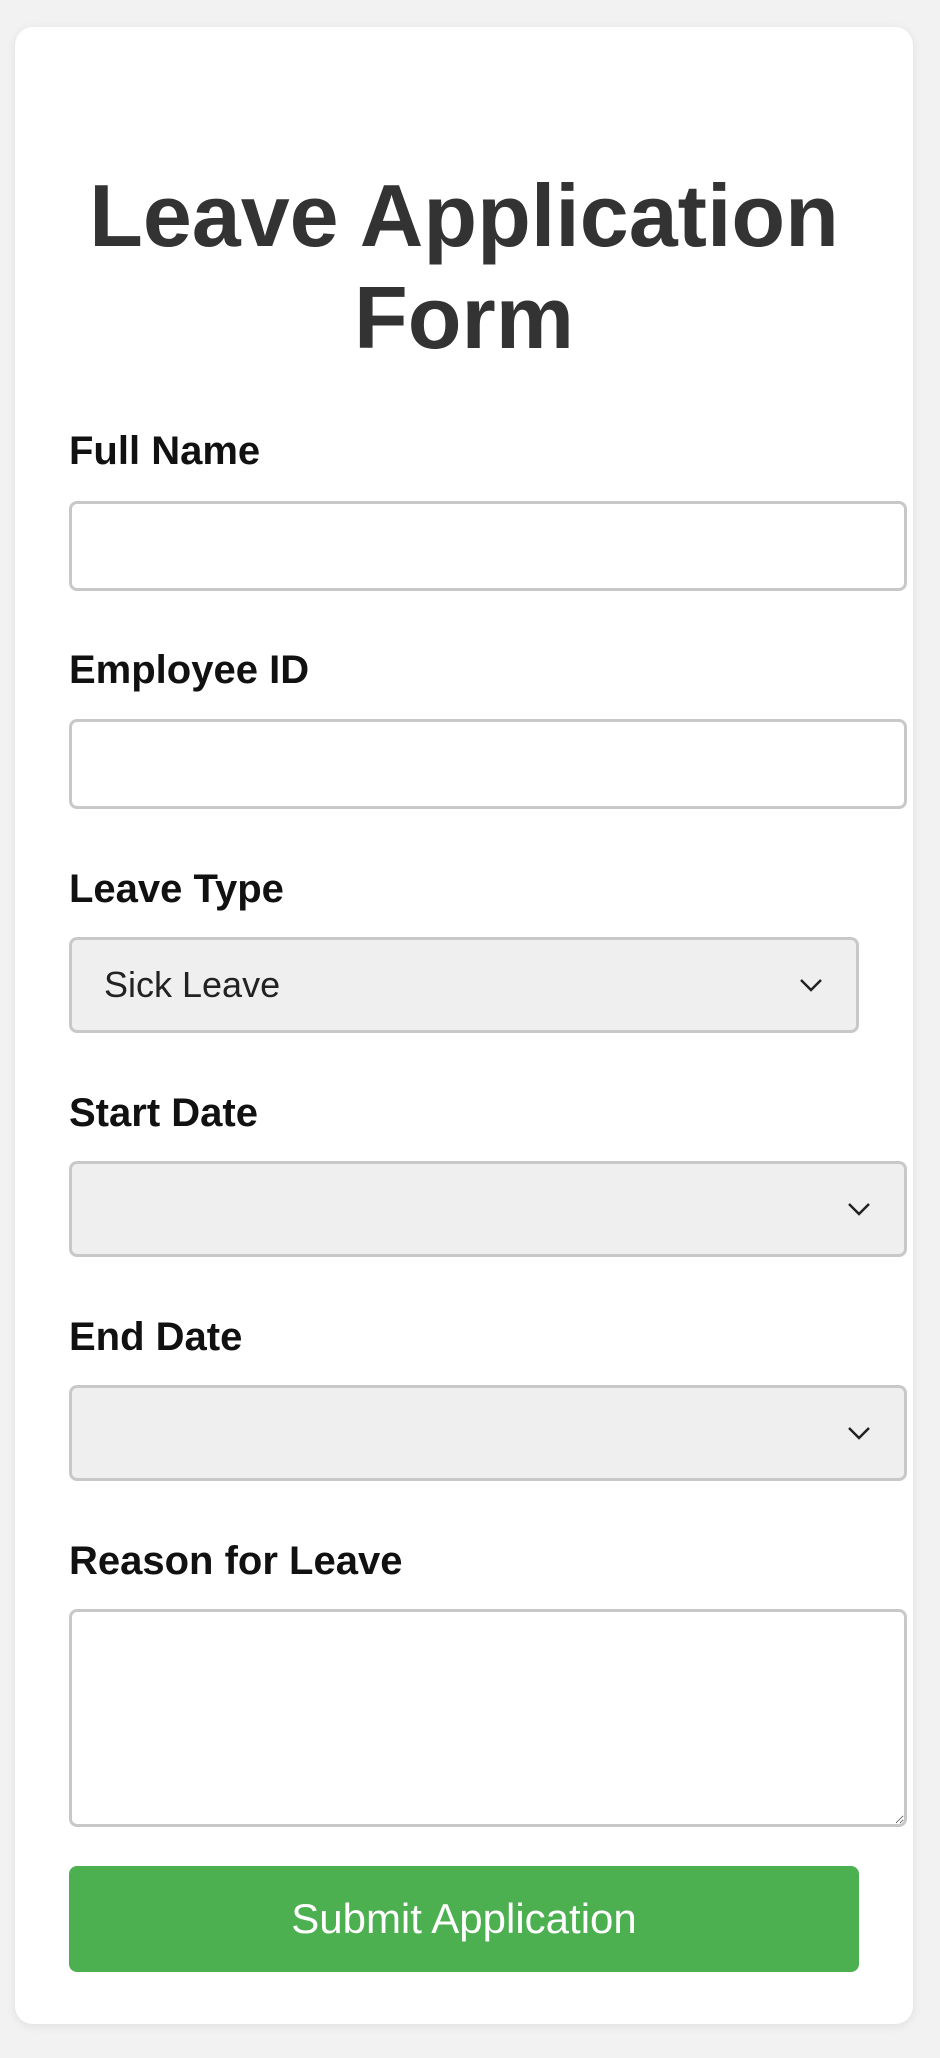  What do you see at coordinates (156, 1337) in the screenshot?
I see `end-date-label: End Date` at bounding box center [156, 1337].